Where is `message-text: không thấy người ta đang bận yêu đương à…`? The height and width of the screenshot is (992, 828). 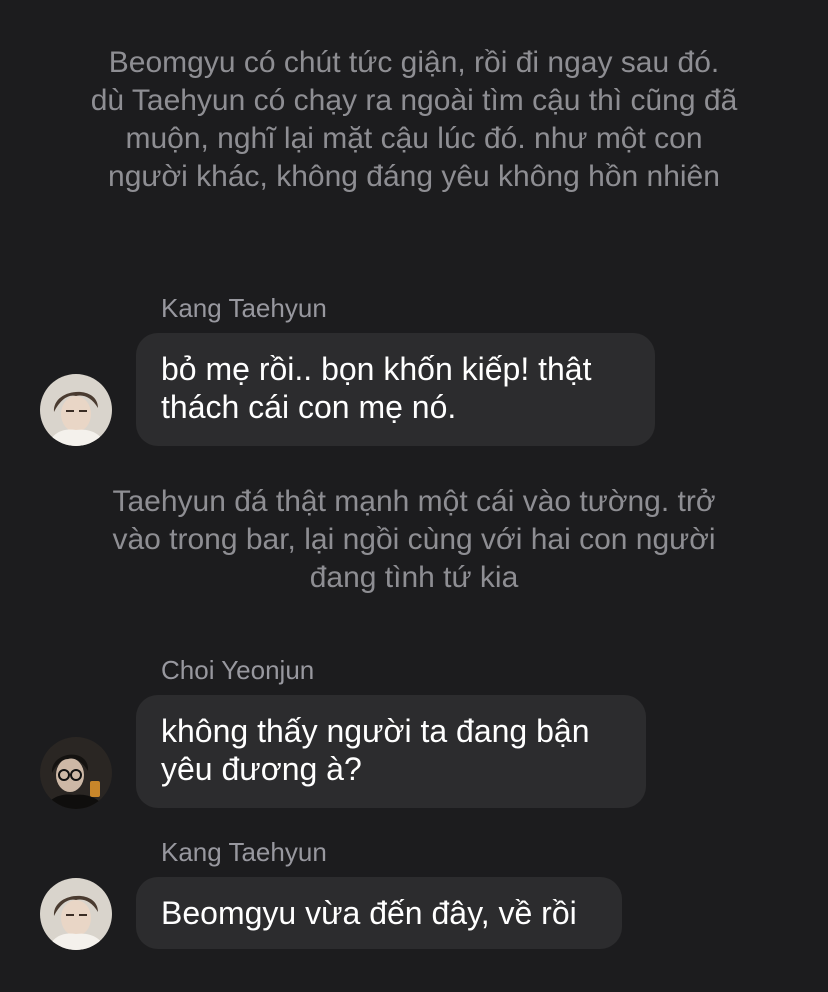 message-text: không thấy người ta đang bận yêu đương à… is located at coordinates (375, 750).